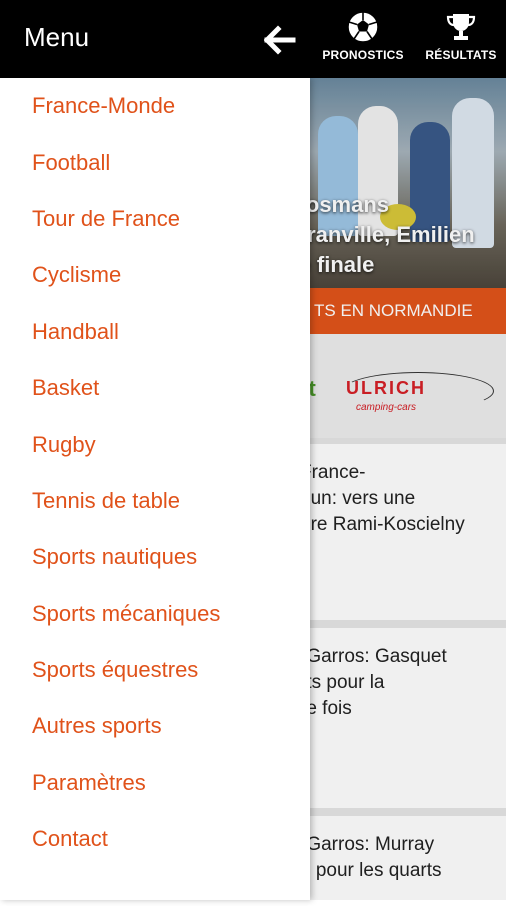  Describe the element at coordinates (155, 275) in the screenshot. I see `drawer-item-cyclisme: Cyclisme` at that location.